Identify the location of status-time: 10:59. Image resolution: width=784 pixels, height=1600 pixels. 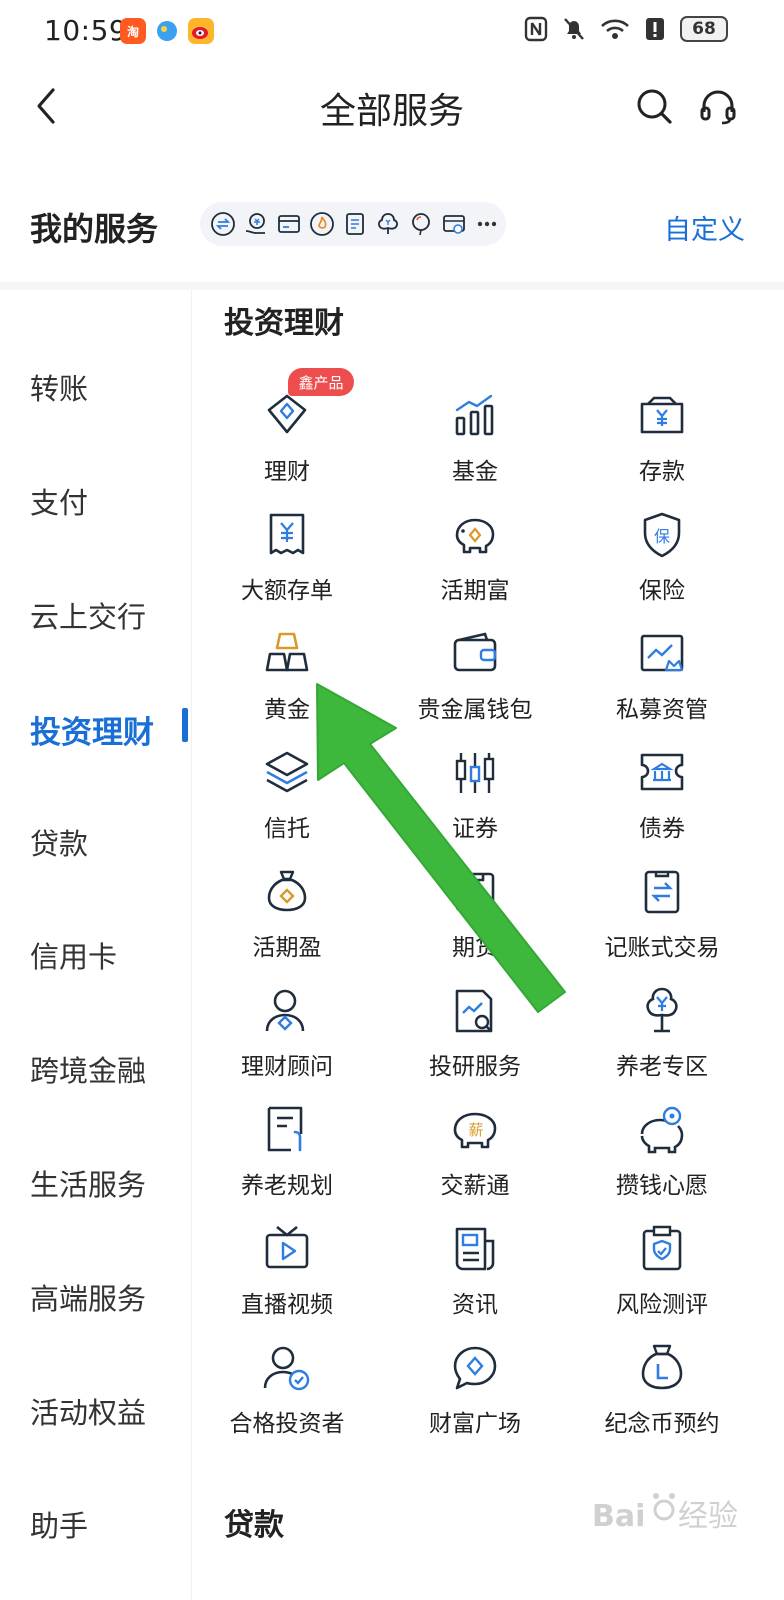
(86, 30).